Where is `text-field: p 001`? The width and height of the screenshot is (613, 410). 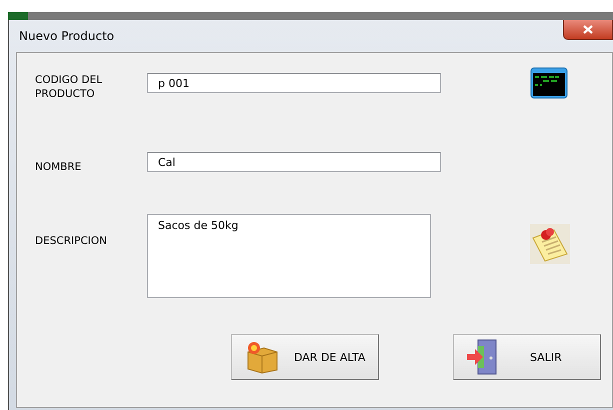
text-field: p 001 is located at coordinates (294, 83).